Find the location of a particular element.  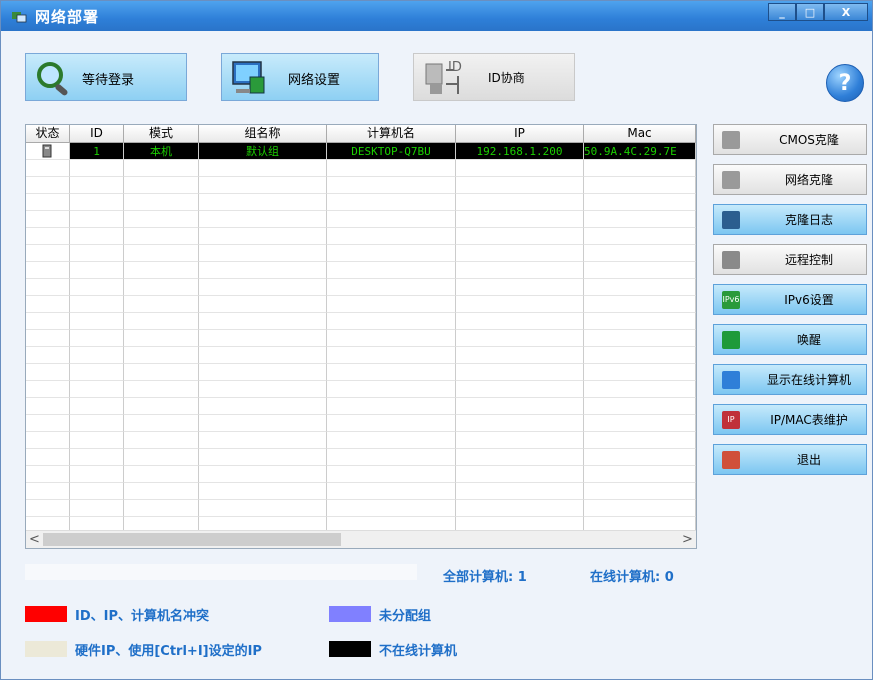

col-group: 组名称 is located at coordinates (263, 133).